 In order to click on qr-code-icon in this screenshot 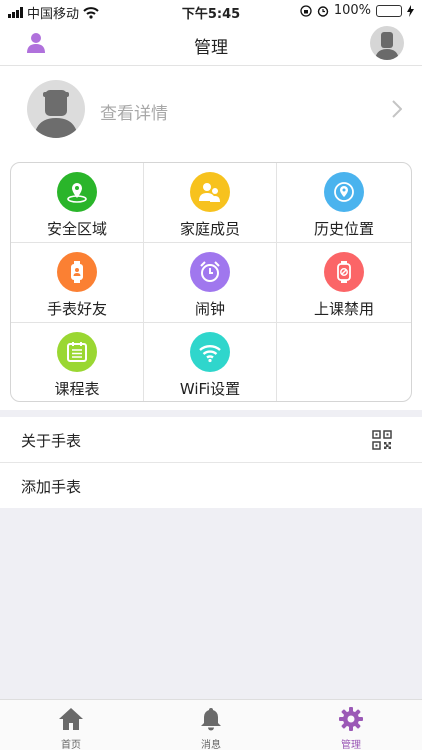, I will do `click(382, 440)`.